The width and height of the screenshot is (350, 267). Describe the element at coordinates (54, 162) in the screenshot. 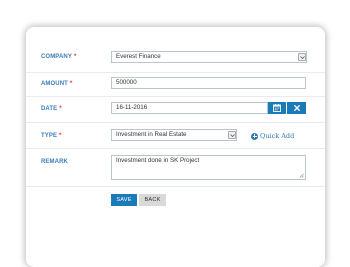

I see `remark-label: REMARK` at that location.